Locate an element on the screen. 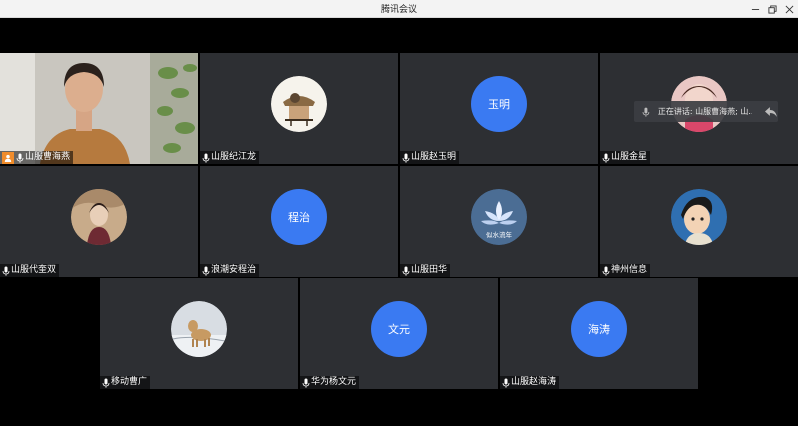  participant-name: 华为杨文元 is located at coordinates (334, 382).